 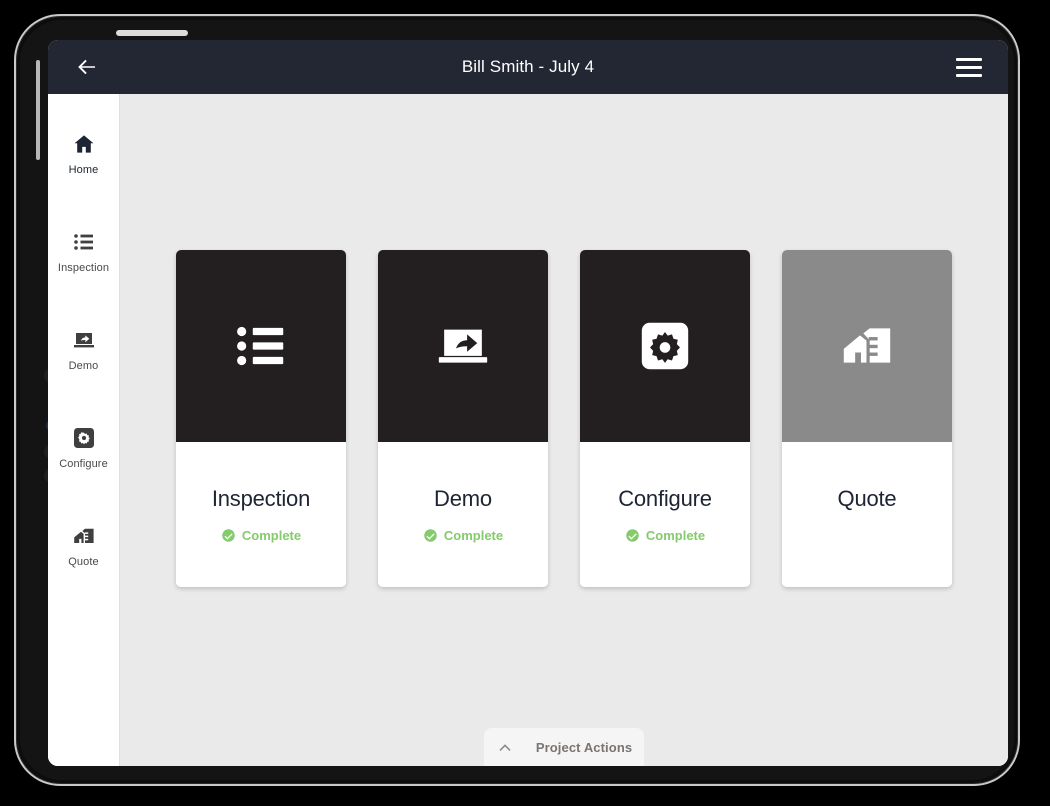 I want to click on hamburger-menu-icon, so click(x=969, y=67).